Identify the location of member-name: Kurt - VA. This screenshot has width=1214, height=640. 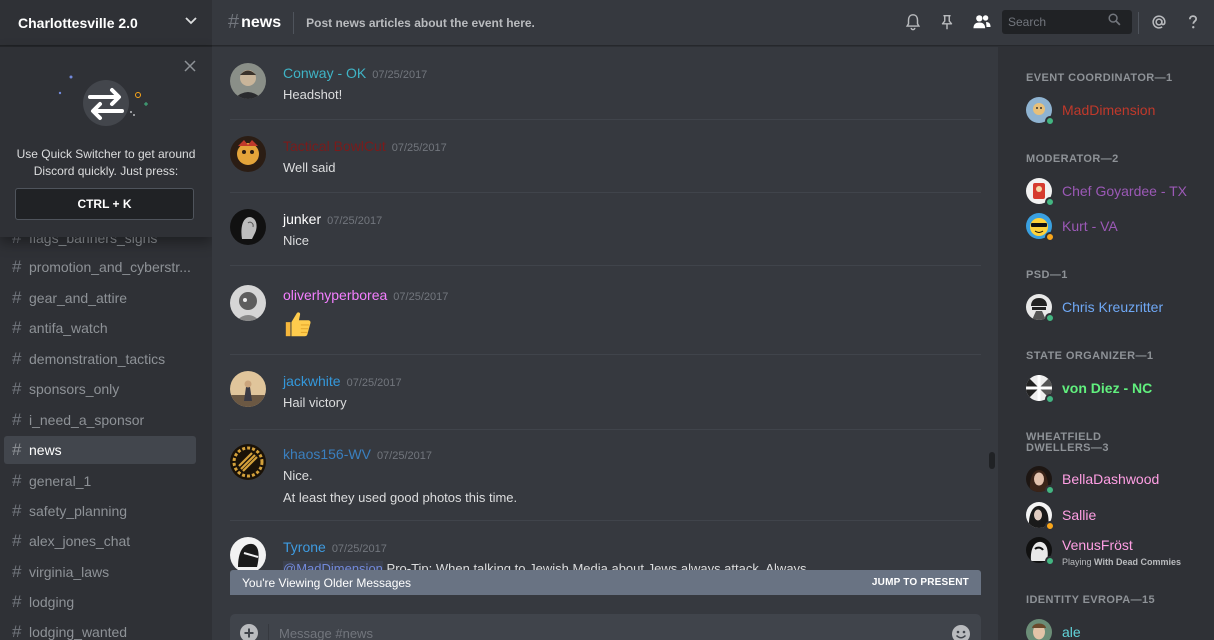
(1090, 226).